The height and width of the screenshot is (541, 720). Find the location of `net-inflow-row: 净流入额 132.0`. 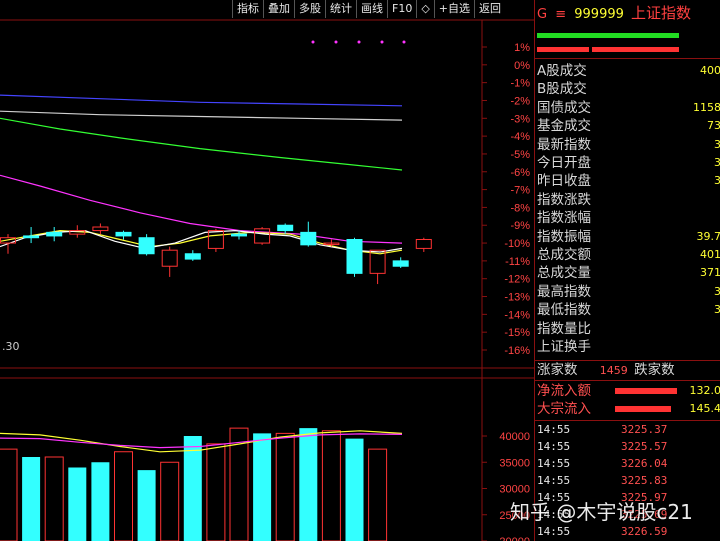

net-inflow-row: 净流入额 132.0 is located at coordinates (628, 391).